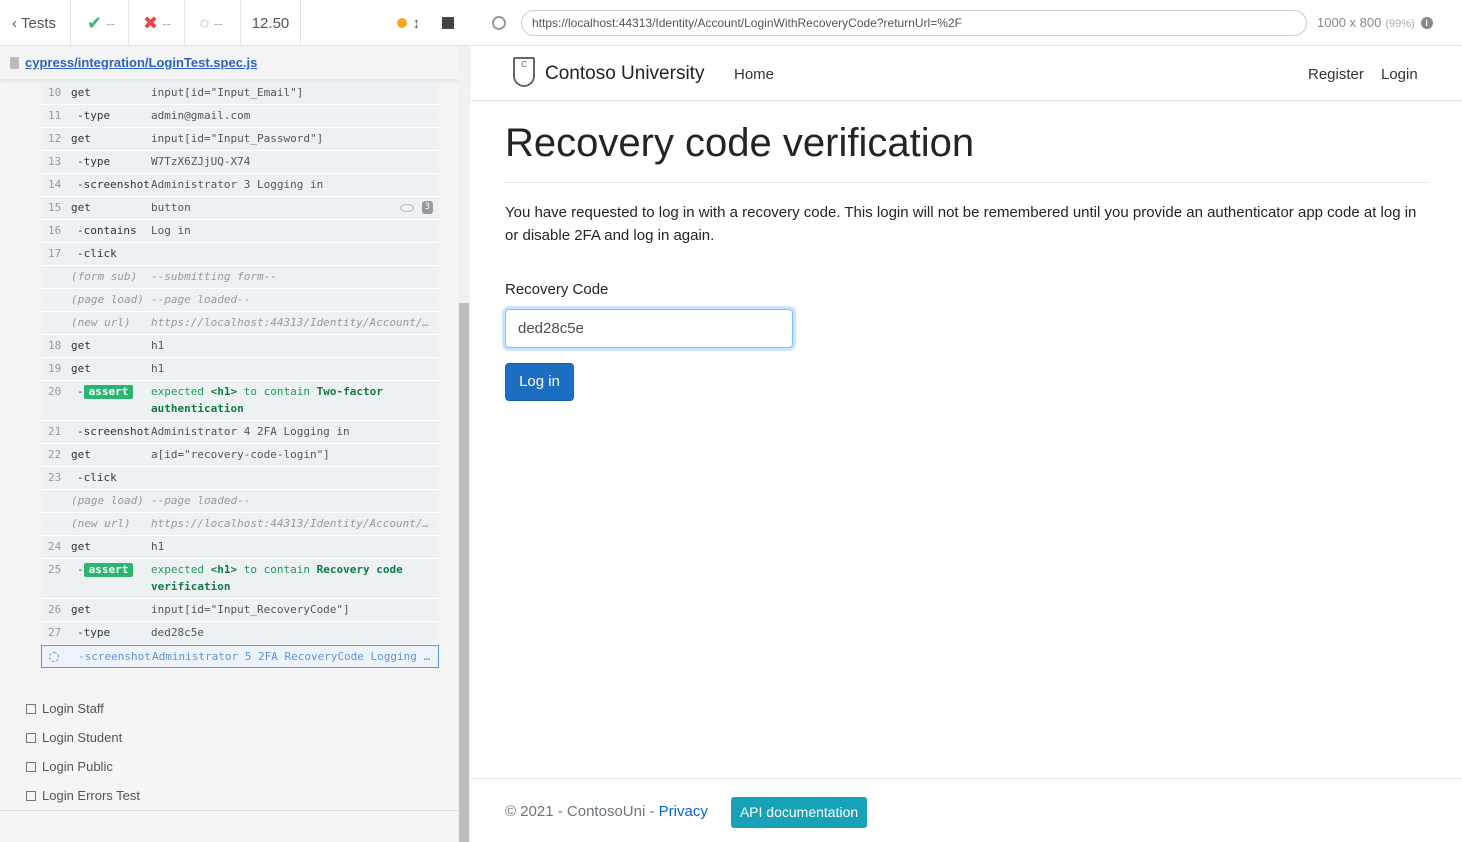 This screenshot has height=842, width=1462. Describe the element at coordinates (229, 795) in the screenshot. I see `test-item-login-errors: Login Errors Test` at that location.